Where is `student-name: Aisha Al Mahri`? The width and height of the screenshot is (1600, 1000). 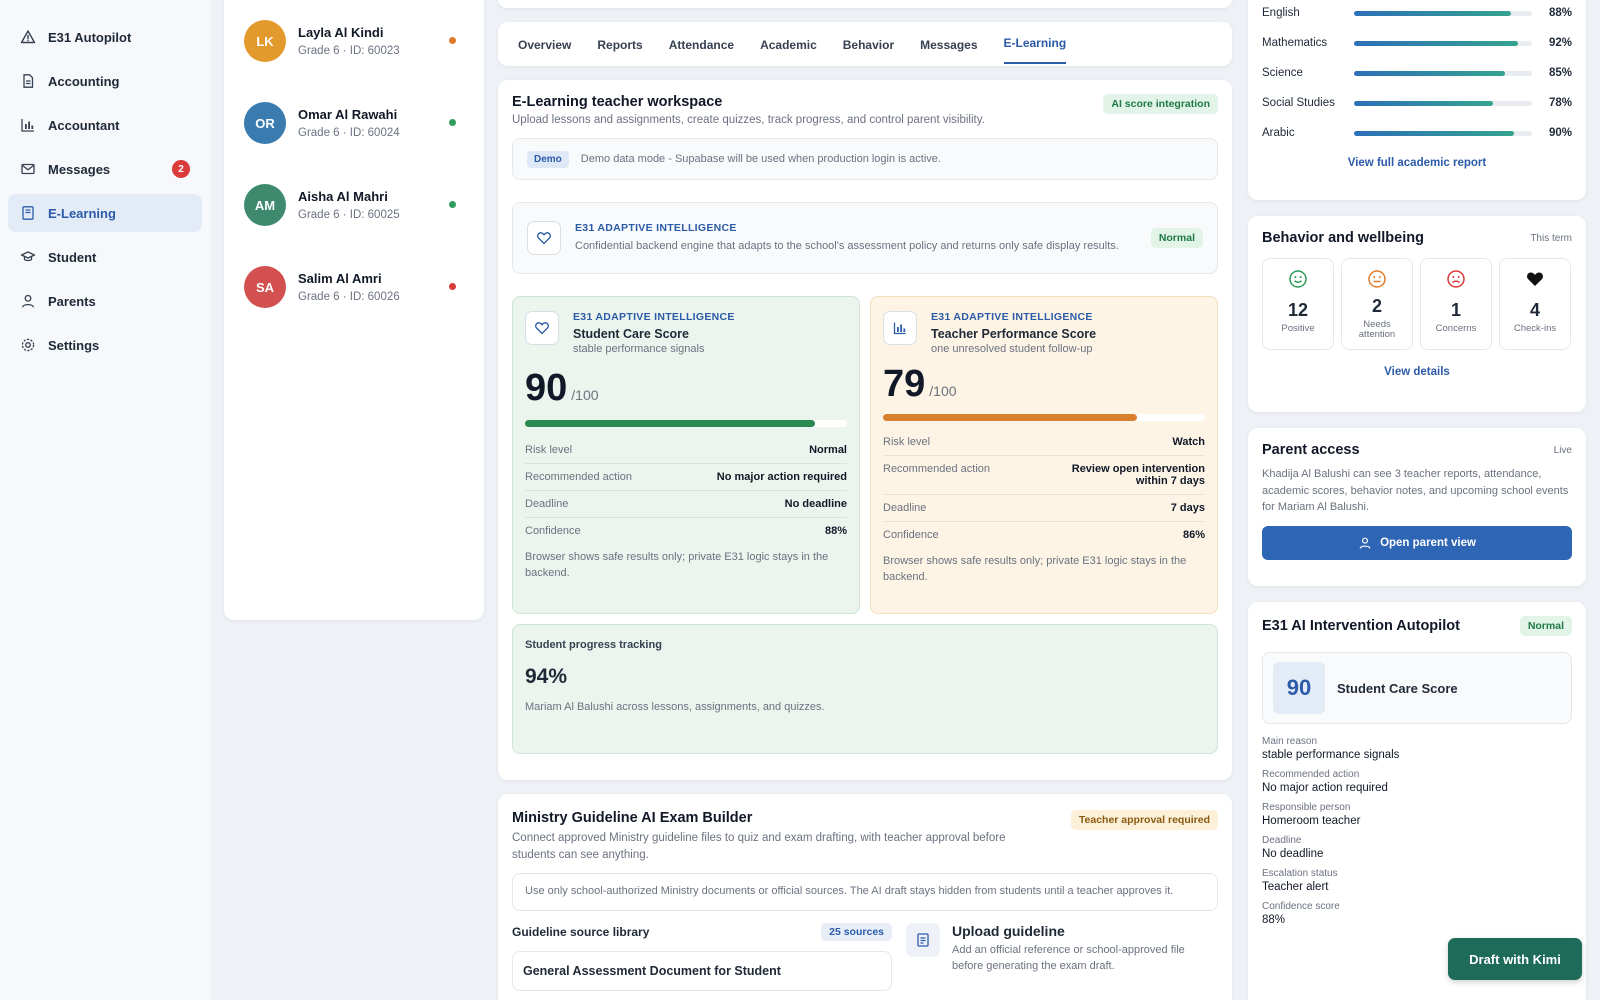
student-name: Aisha Al Mahri is located at coordinates (343, 196).